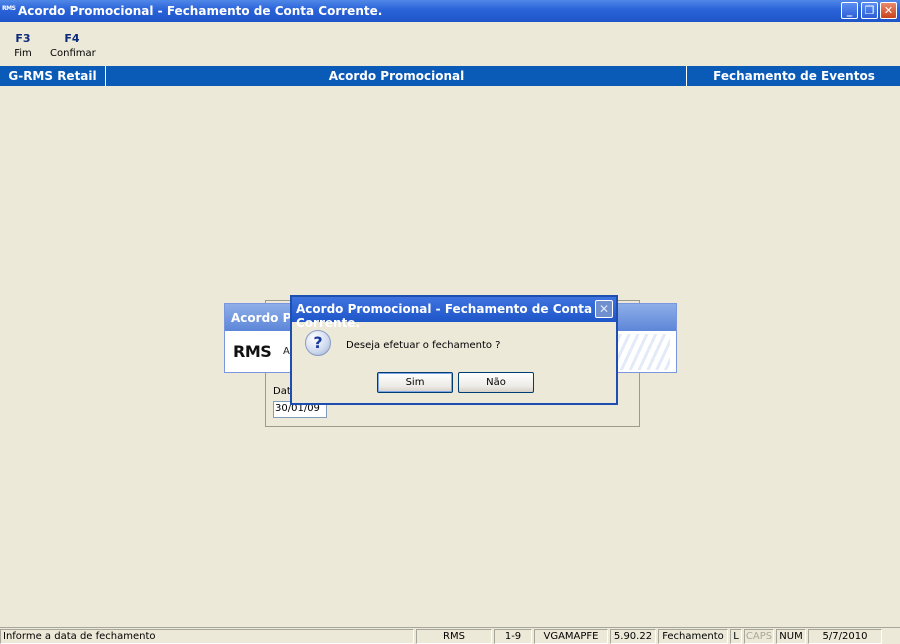 The image size is (900, 644). What do you see at coordinates (794, 76) in the screenshot?
I see `band-function-name: Fechamento de Eventos` at bounding box center [794, 76].